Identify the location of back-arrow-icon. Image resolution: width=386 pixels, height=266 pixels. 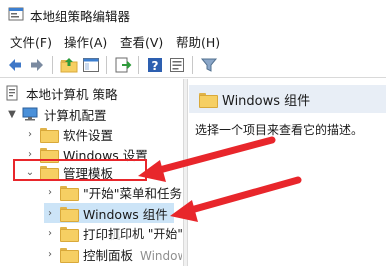
(15, 65).